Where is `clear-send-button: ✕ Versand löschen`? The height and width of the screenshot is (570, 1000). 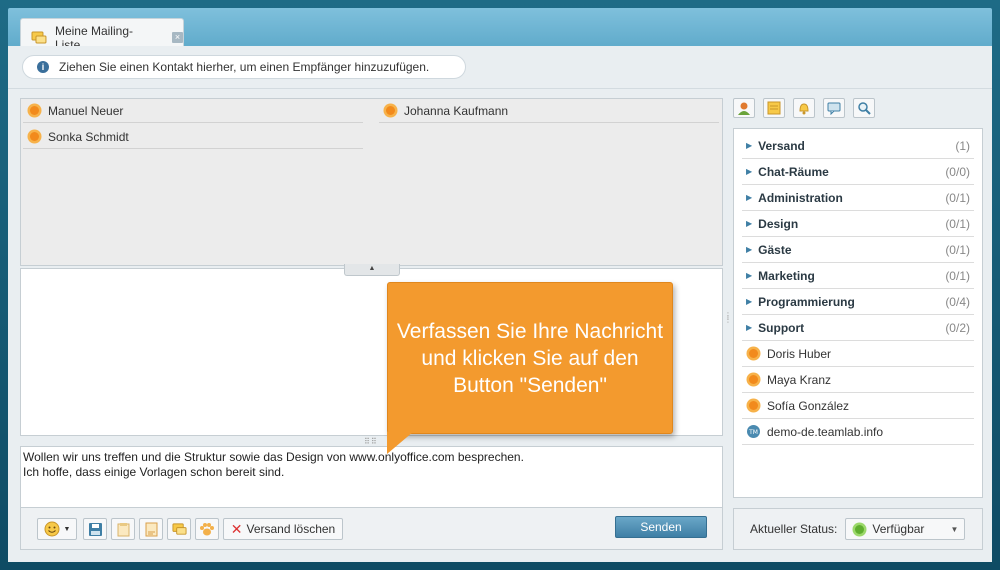
clear-send-button: ✕ Versand löschen is located at coordinates (283, 529).